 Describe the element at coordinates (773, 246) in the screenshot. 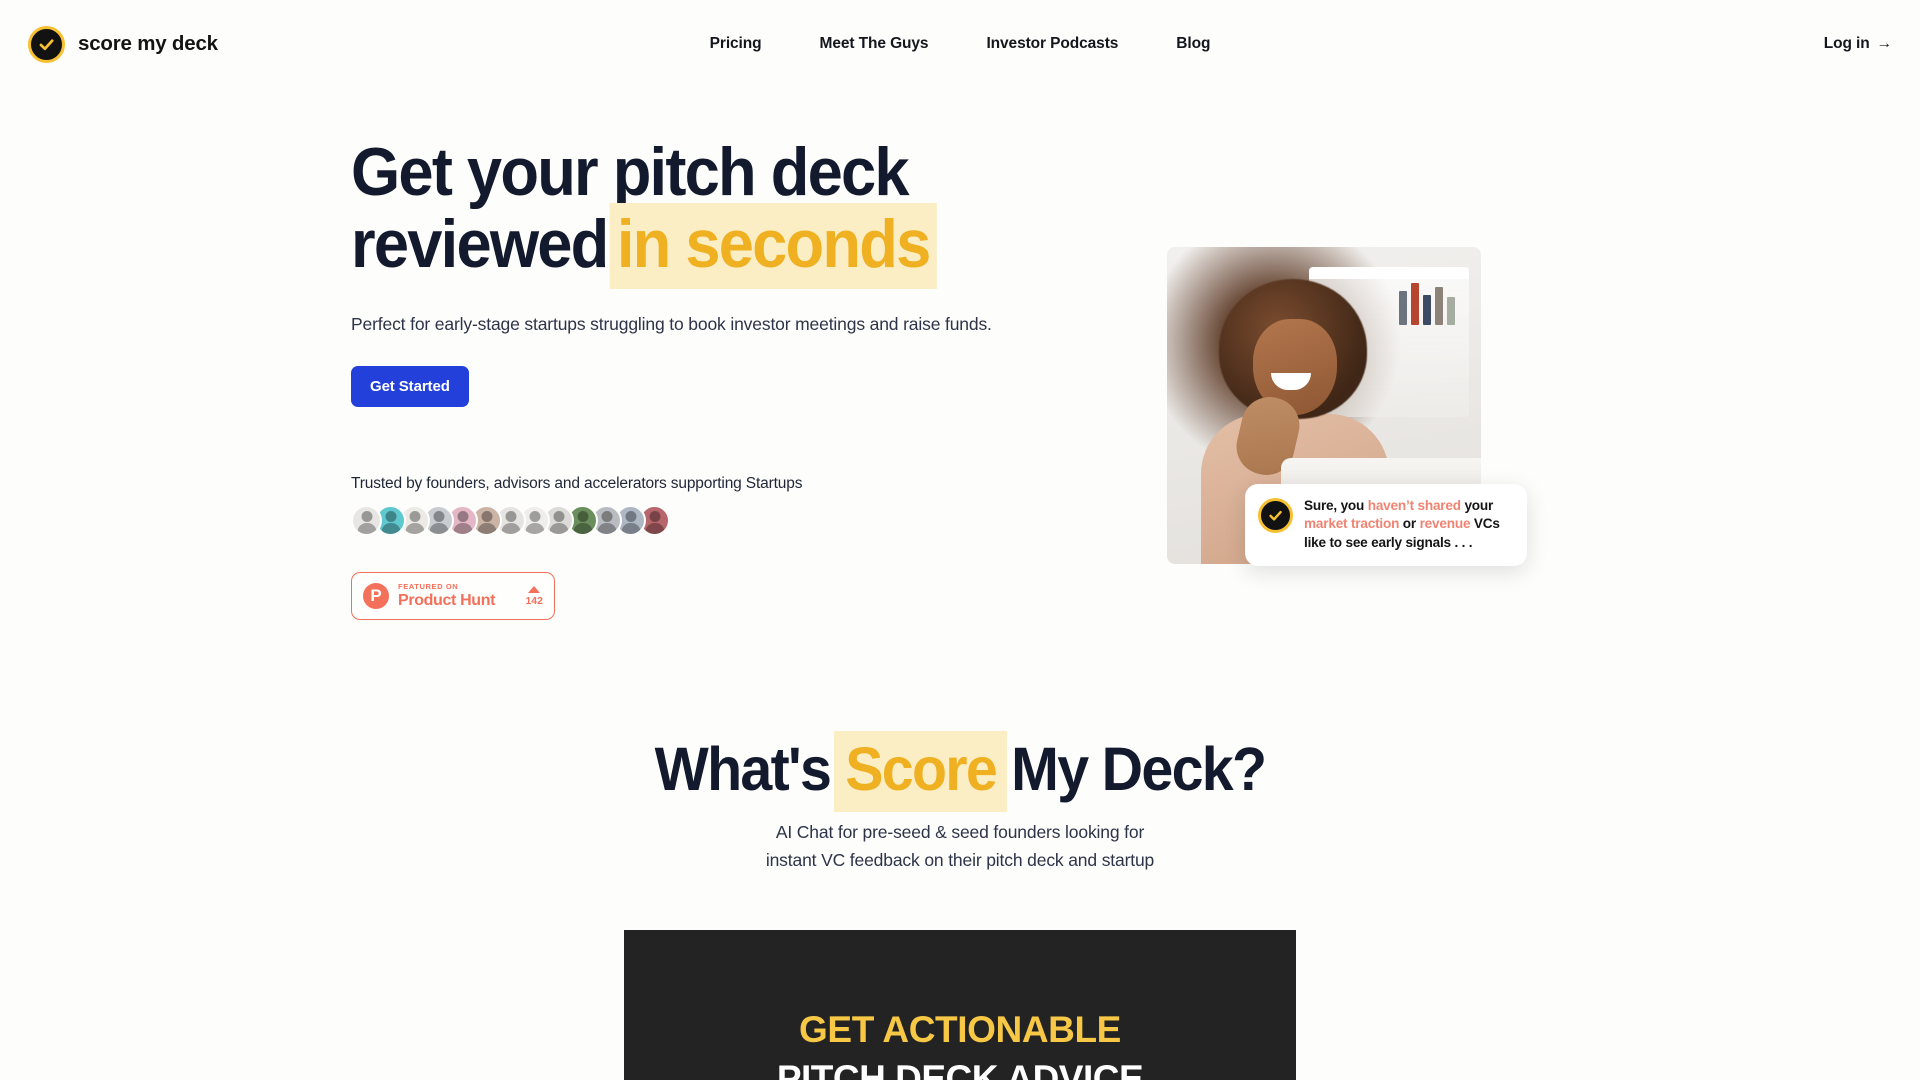

I see `hero-title-highlight: in seconds` at that location.